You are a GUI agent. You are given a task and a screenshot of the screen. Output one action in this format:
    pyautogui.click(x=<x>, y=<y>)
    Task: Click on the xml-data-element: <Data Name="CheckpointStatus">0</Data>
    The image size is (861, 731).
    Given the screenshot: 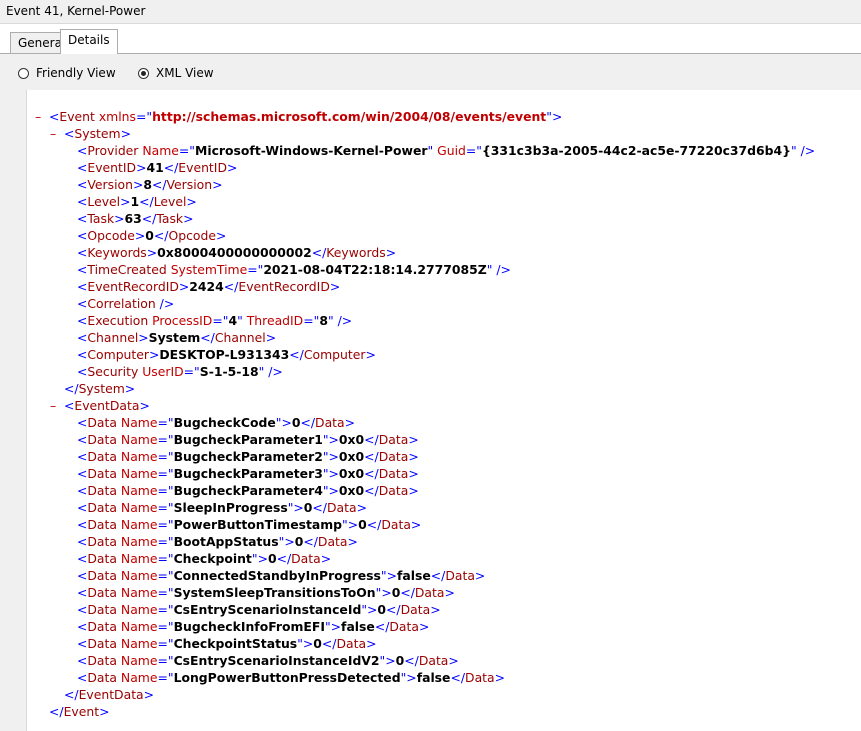 What is the action you would take?
    pyautogui.click(x=226, y=643)
    